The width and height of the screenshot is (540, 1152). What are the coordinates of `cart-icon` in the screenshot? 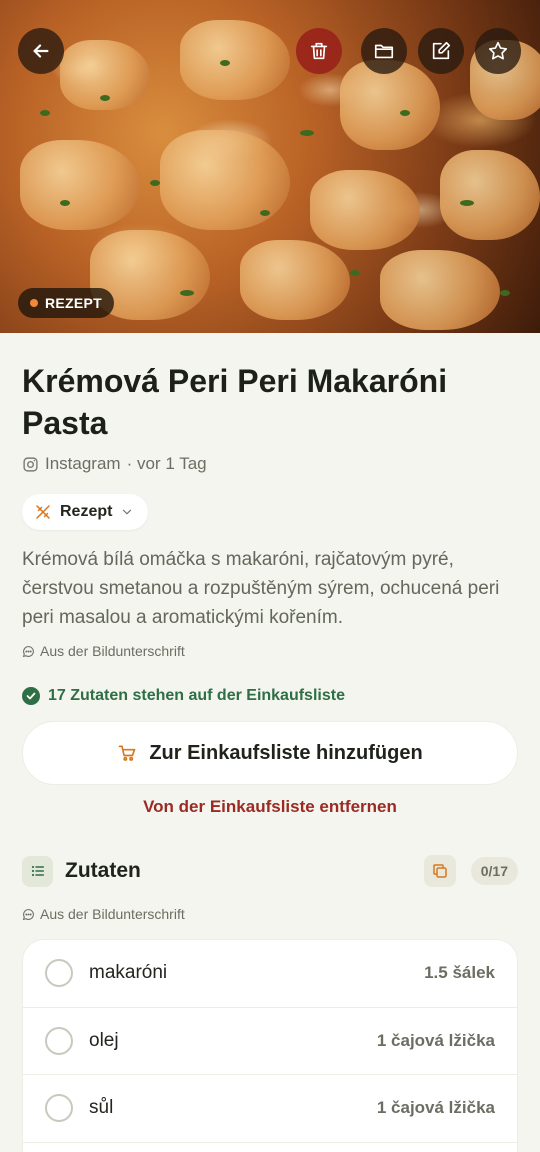 It's located at (127, 753).